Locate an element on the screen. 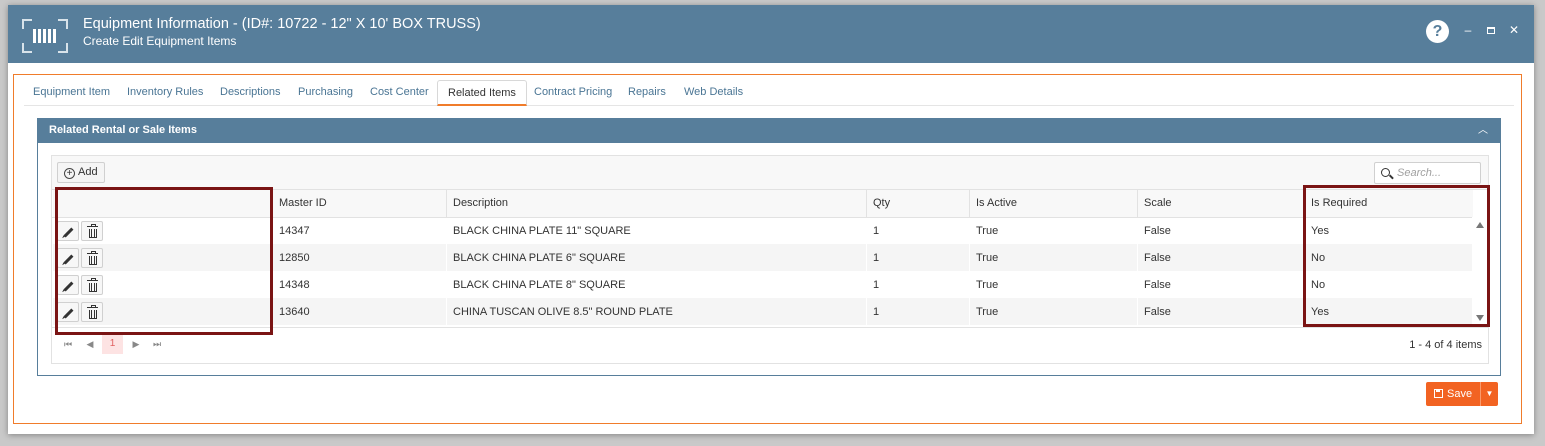 The height and width of the screenshot is (446, 1545). search-icon is located at coordinates (1385, 172).